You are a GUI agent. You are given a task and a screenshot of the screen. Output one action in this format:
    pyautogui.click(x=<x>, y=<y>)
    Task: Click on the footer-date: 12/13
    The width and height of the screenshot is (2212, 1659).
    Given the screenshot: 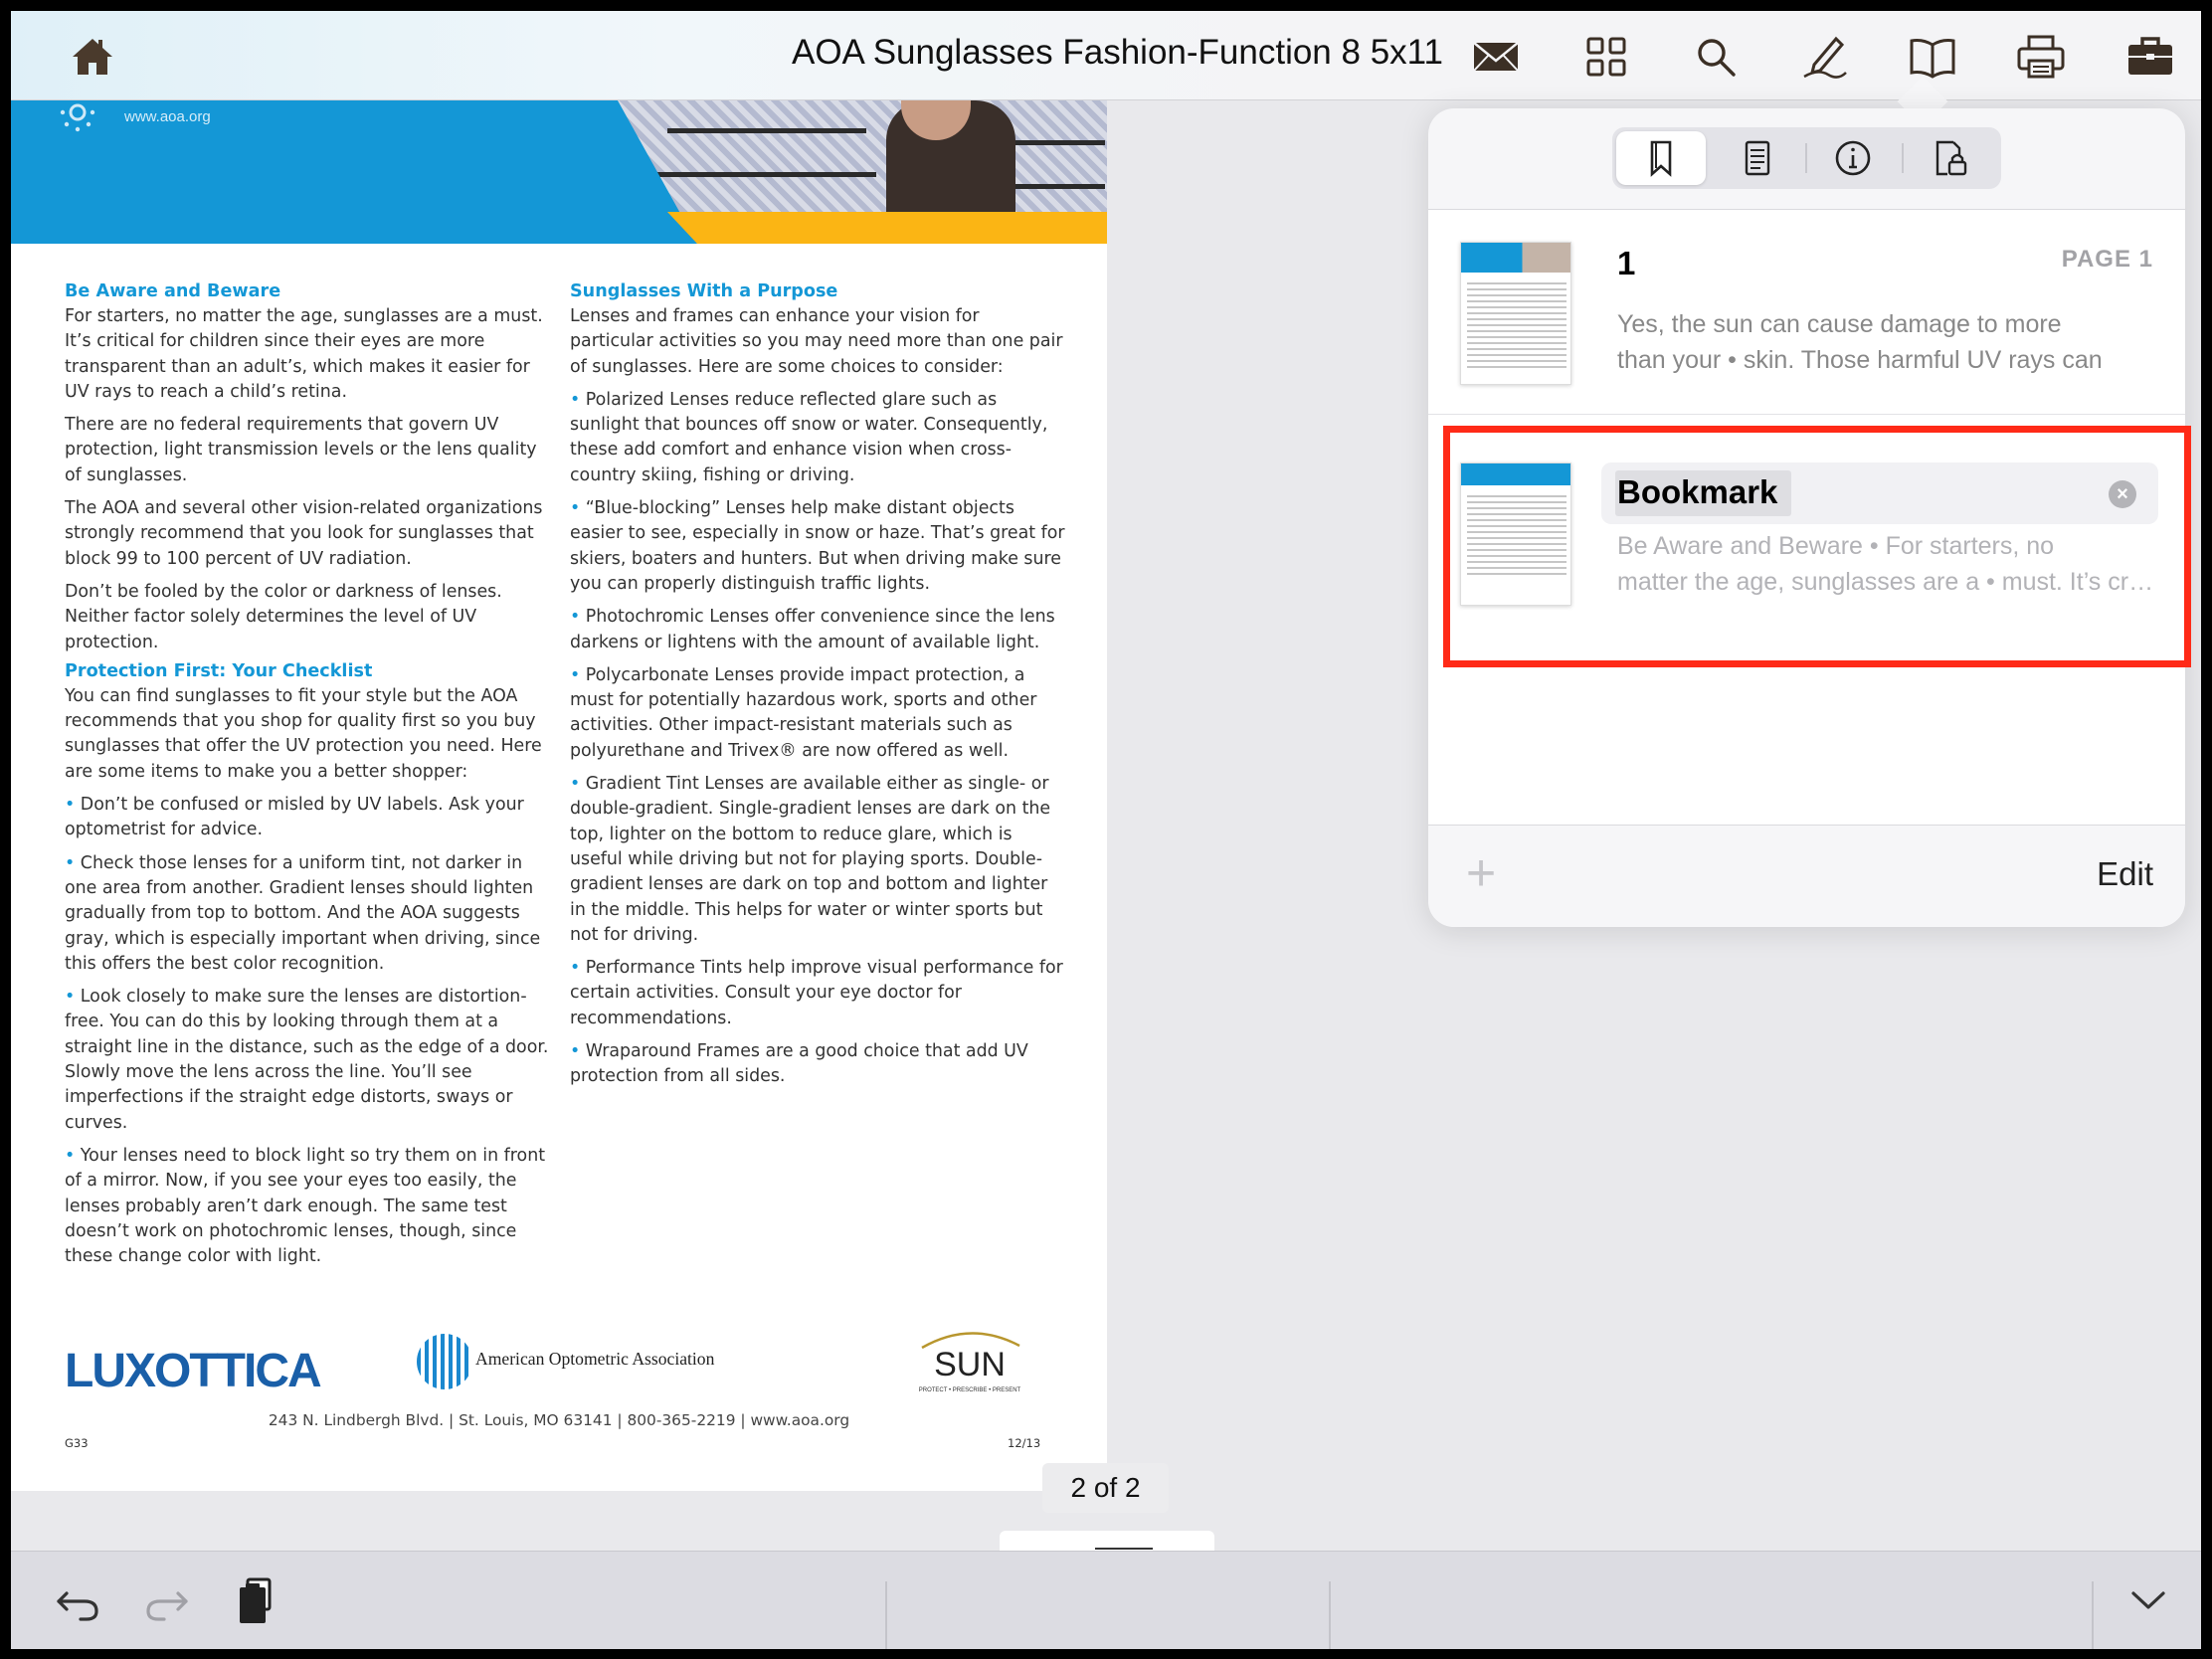 What is the action you would take?
    pyautogui.click(x=1024, y=1443)
    